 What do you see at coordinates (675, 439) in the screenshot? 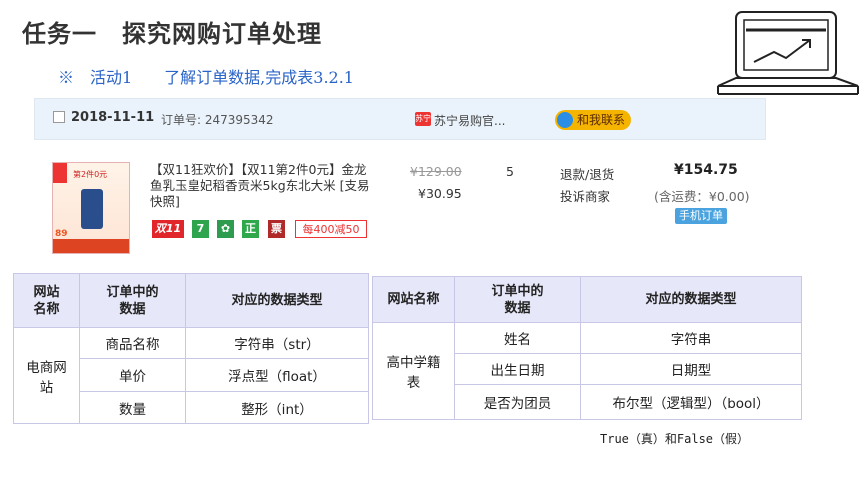
I see `boolean-note: True（真）和False（假）` at bounding box center [675, 439].